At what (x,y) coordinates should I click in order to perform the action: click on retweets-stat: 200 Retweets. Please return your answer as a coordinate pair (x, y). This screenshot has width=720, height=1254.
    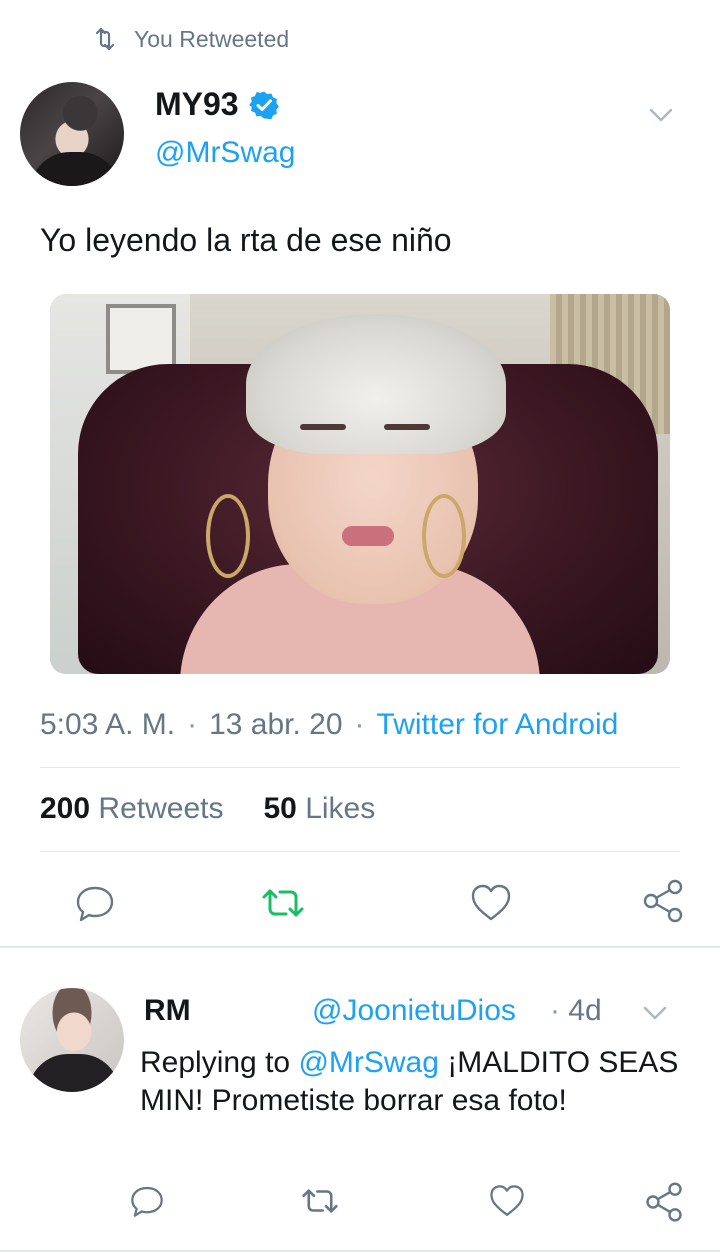
    Looking at the image, I should click on (131, 809).